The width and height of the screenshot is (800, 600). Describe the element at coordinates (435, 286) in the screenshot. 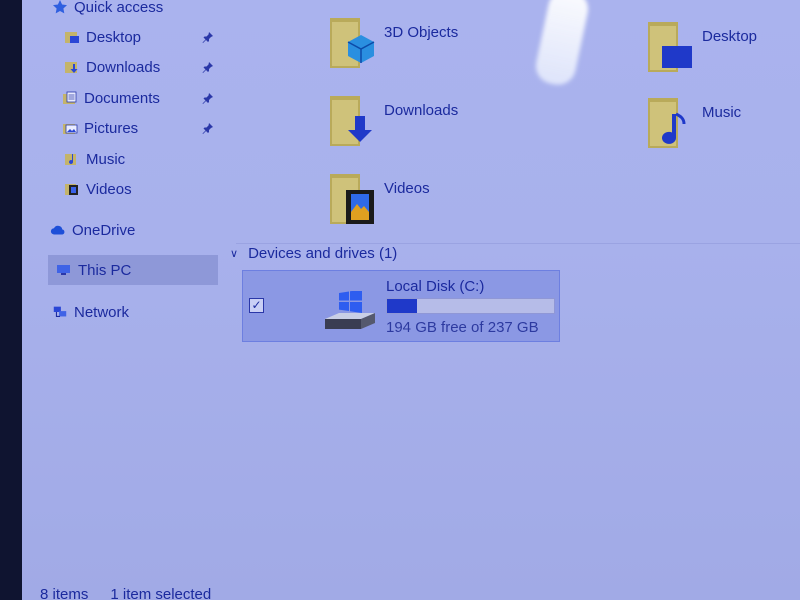

I see `drive-name: Local Disk (C:)` at that location.